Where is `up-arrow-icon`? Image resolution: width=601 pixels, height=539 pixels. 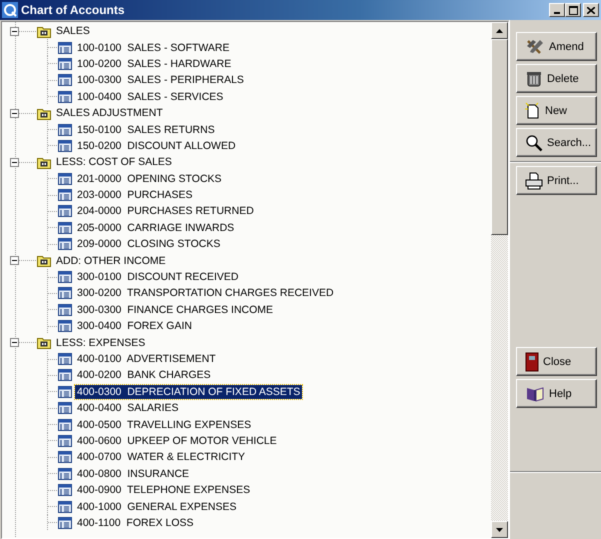 up-arrow-icon is located at coordinates (499, 30).